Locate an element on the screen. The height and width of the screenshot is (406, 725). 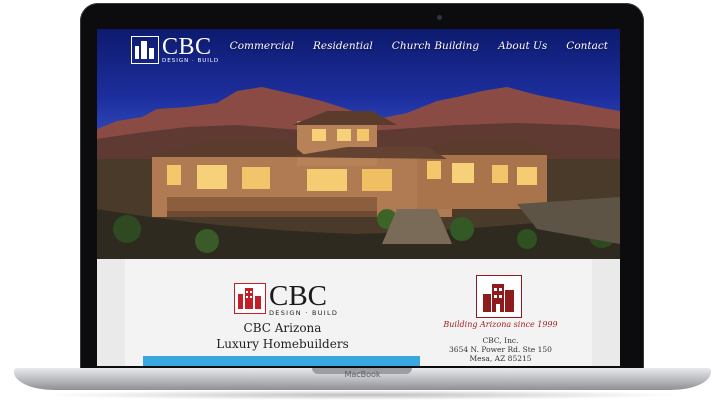
building-badge-icon is located at coordinates (499, 296).